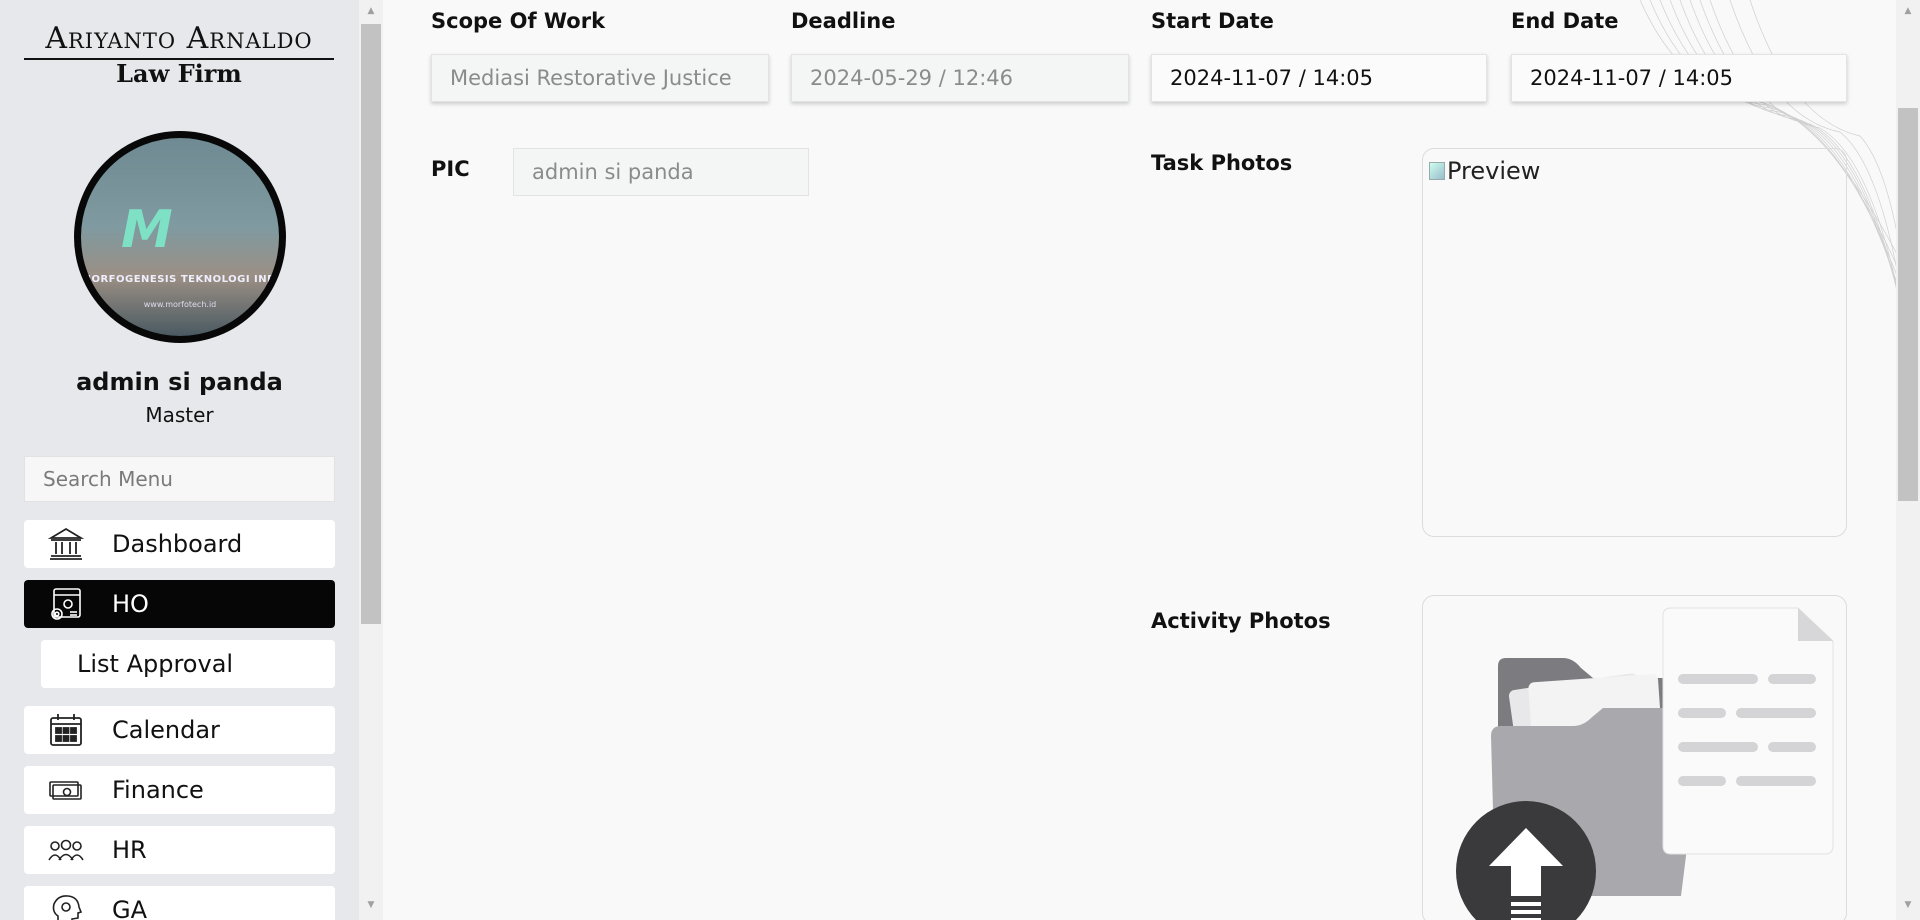  What do you see at coordinates (450, 169) in the screenshot?
I see `pic-label: PIC` at bounding box center [450, 169].